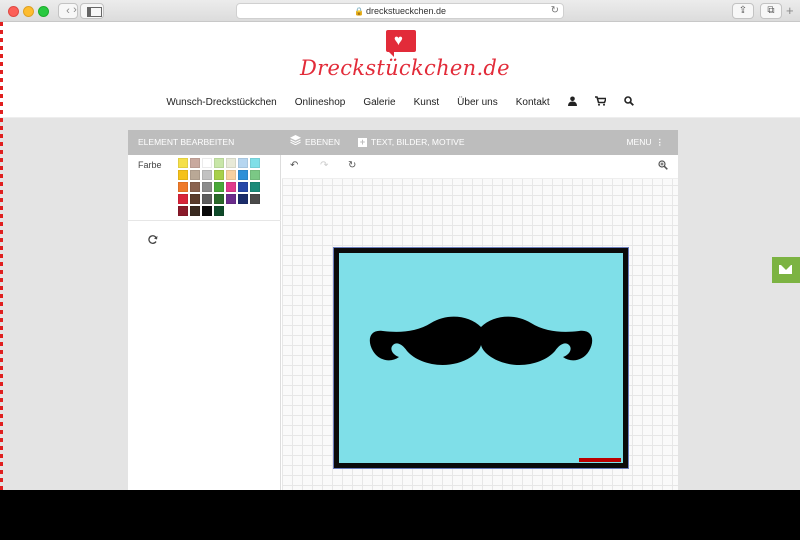  Describe the element at coordinates (600, 102) in the screenshot. I see `cart-icon` at that location.